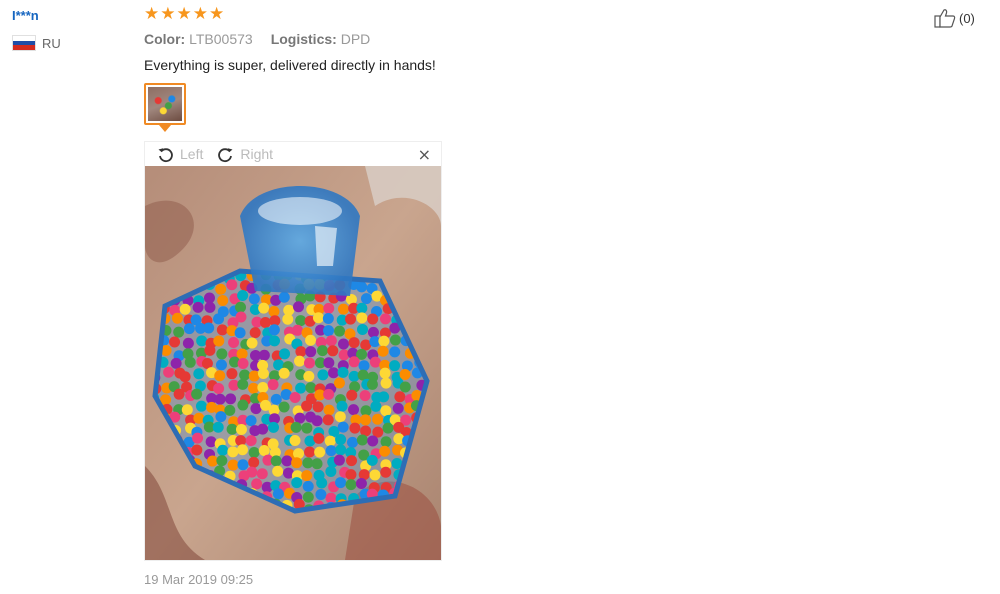  I want to click on reviewer-name: I***n, so click(25, 15).